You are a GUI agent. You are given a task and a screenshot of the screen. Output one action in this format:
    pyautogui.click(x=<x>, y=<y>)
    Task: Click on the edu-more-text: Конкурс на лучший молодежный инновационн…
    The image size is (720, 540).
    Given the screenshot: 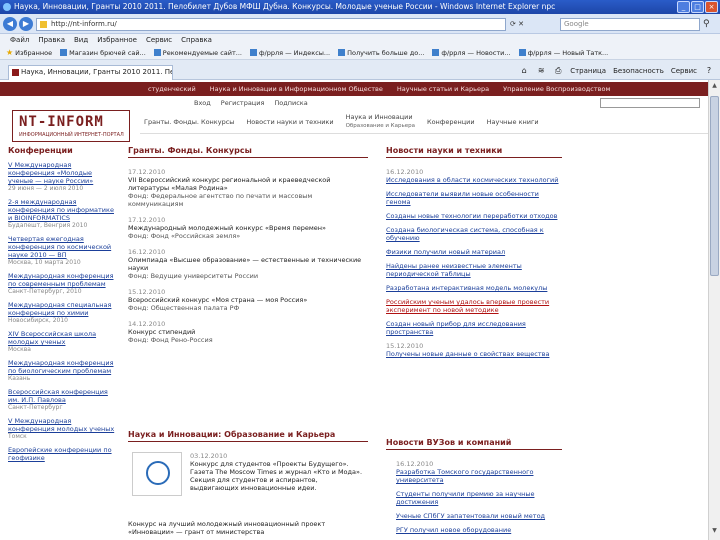 What is the action you would take?
    pyautogui.click(x=248, y=528)
    